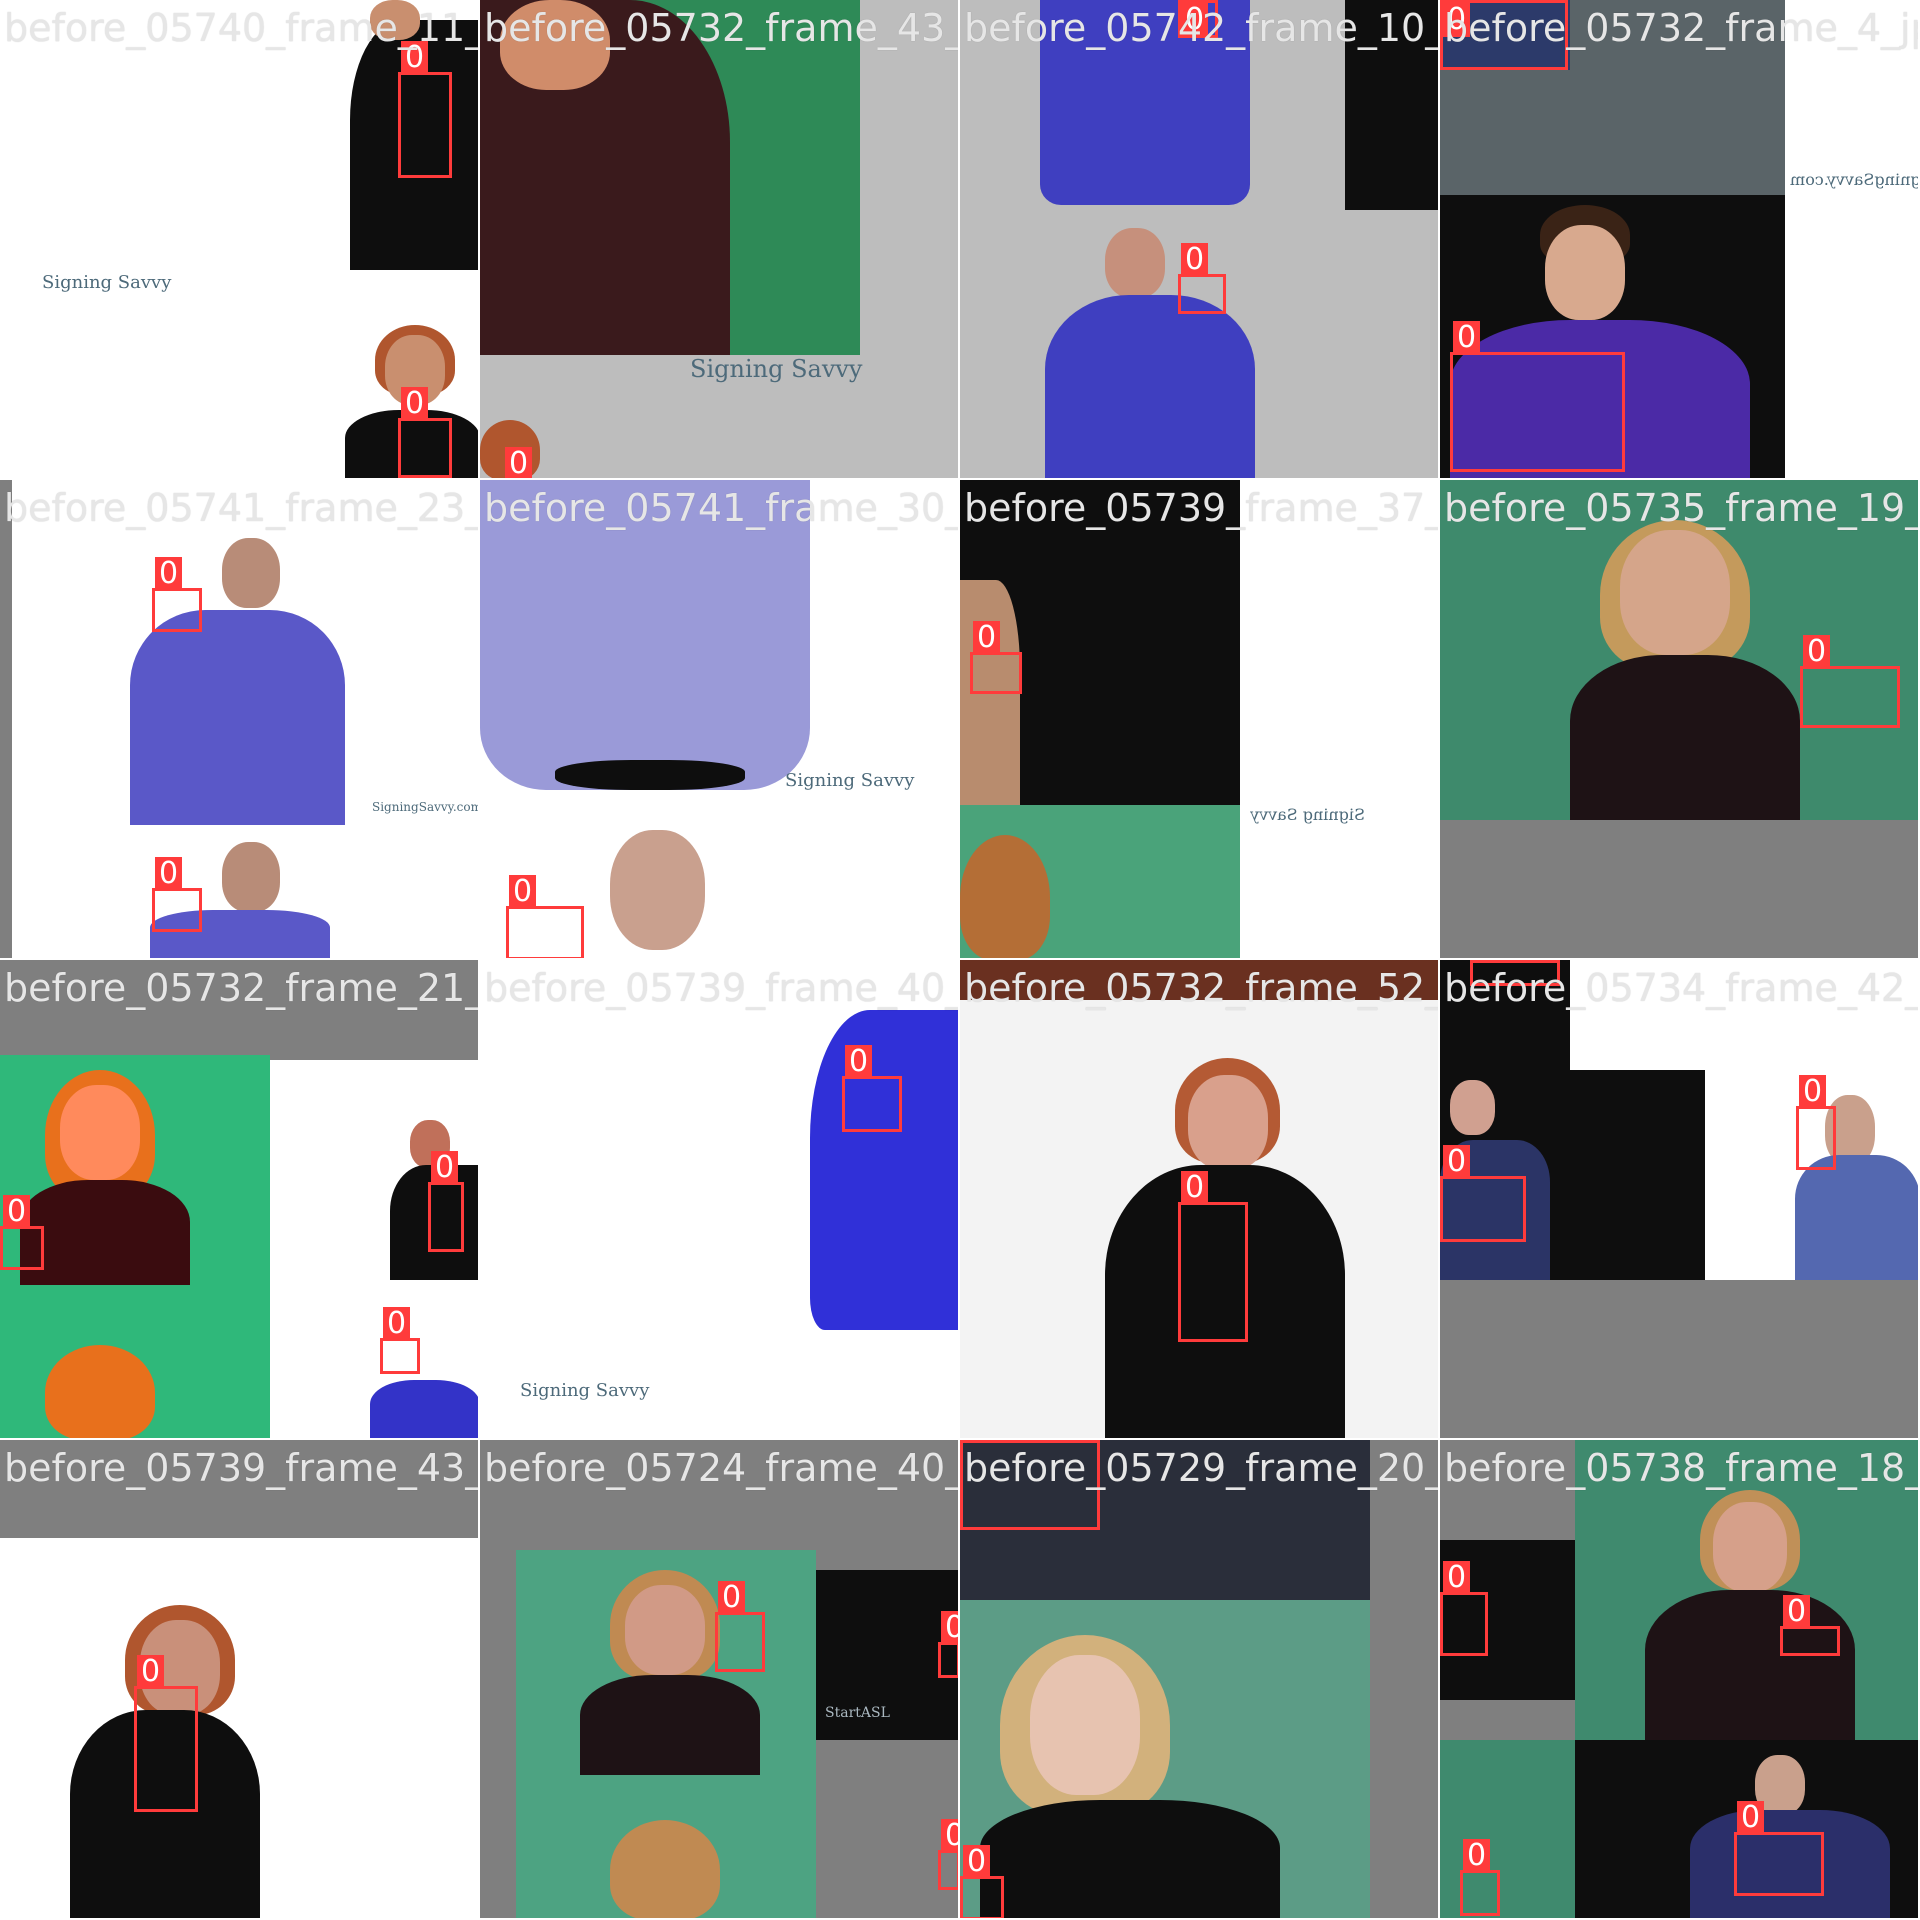 This screenshot has height=1920, width=1920. What do you see at coordinates (1680, 1200) in the screenshot?
I see `mosaic-tile: 0 0 0 before_05734_frame_42_jpg` at bounding box center [1680, 1200].